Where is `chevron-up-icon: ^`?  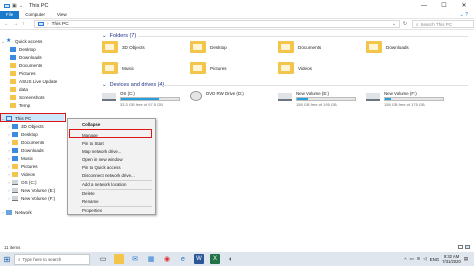
chevron-up-icon: ^ is located at coordinates (405, 259).